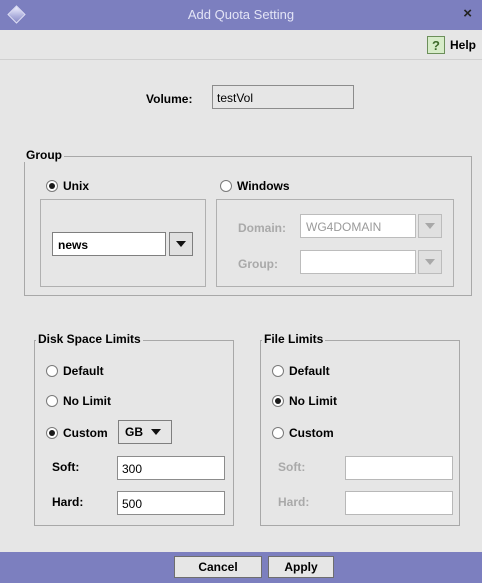 Image resolution: width=482 pixels, height=583 pixels. I want to click on windows-group-select, so click(358, 262).